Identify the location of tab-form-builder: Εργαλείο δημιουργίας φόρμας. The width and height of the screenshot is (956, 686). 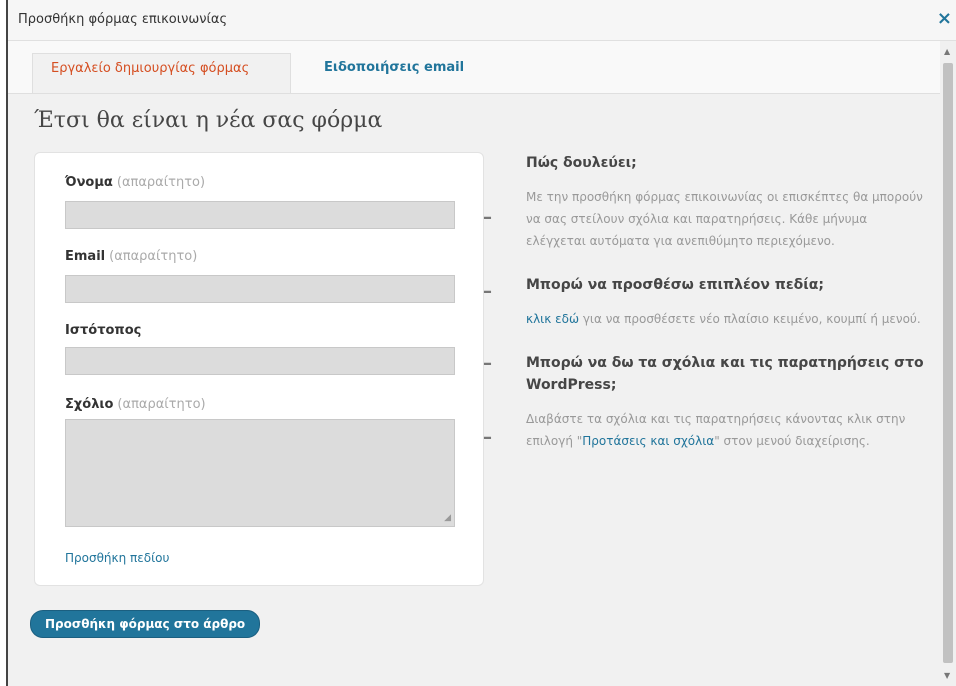
(161, 73).